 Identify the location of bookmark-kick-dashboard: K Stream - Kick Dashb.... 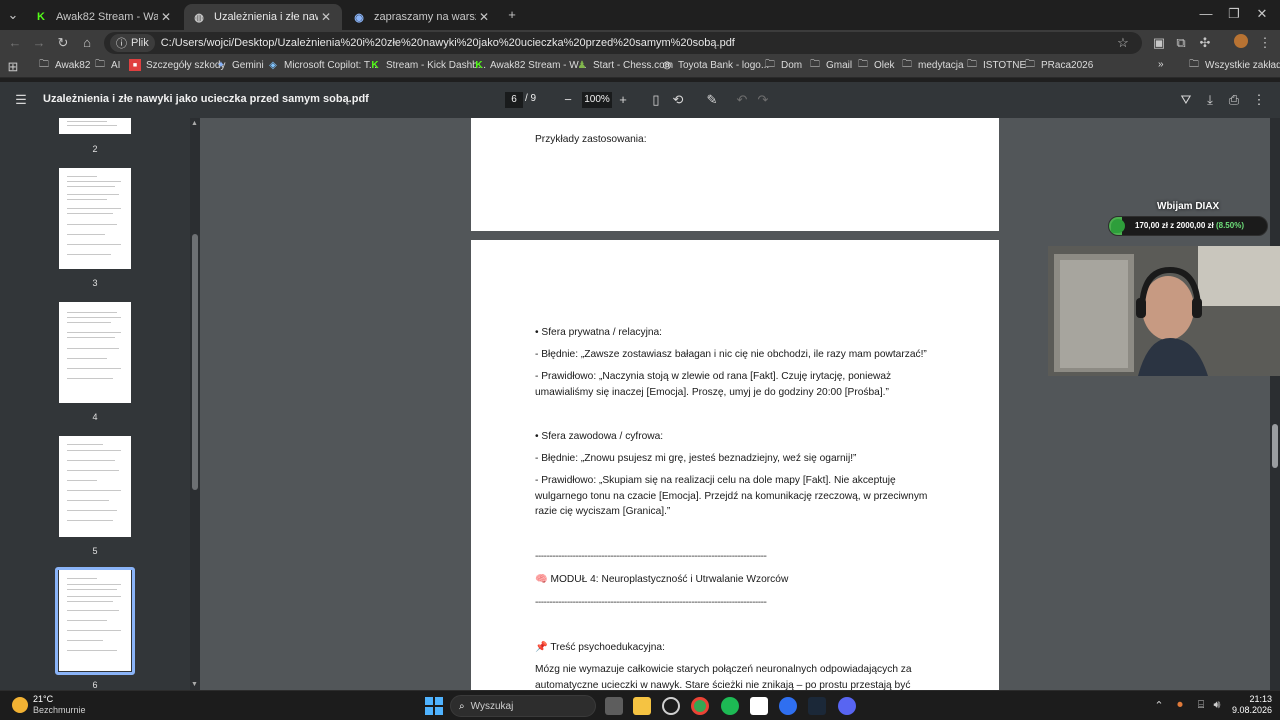
(427, 65).